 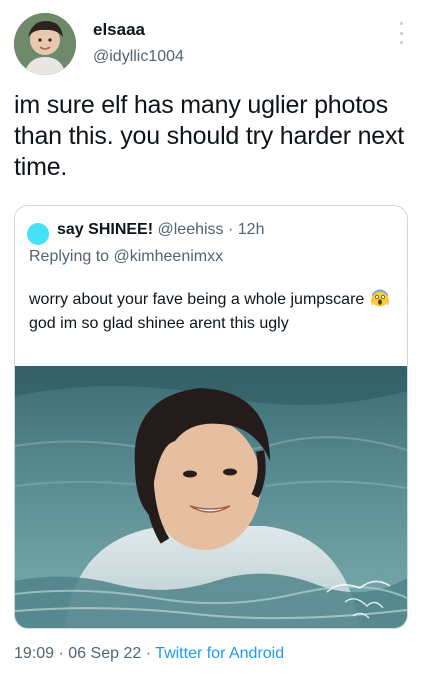 I want to click on replying-prefix: Replying to, so click(x=69, y=256).